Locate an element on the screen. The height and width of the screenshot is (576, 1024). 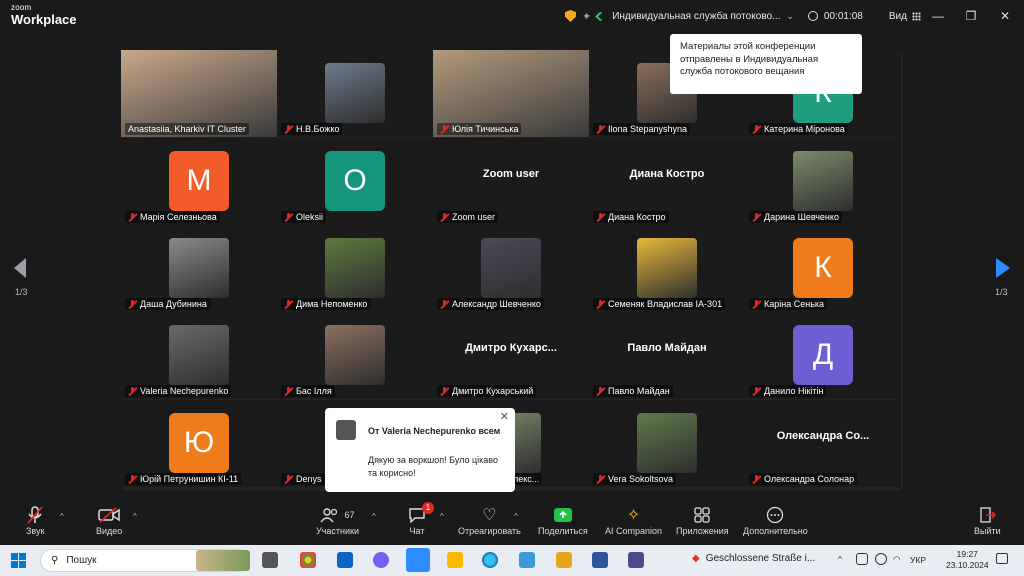
participant-tile: Александр Шевченко is located at coordinates (511, 268).